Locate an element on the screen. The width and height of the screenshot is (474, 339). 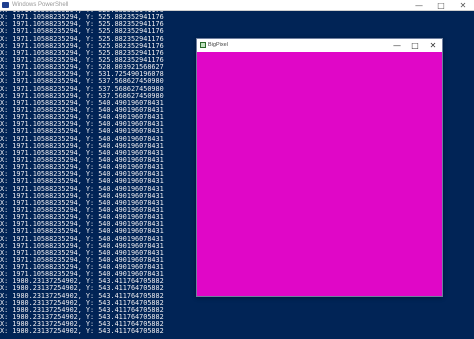
bigpixel-title: BigPixel is located at coordinates (218, 45).